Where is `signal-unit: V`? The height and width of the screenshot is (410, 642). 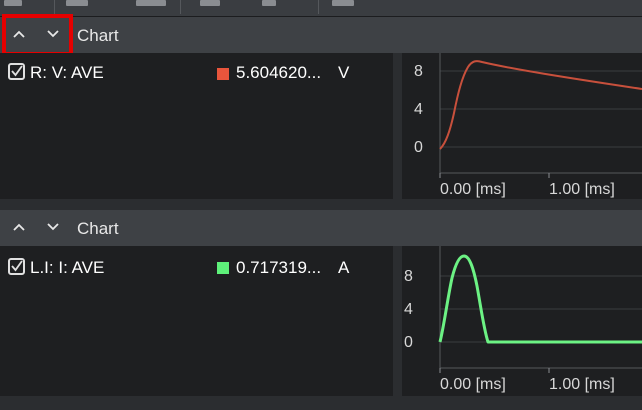
signal-unit: V is located at coordinates (344, 72).